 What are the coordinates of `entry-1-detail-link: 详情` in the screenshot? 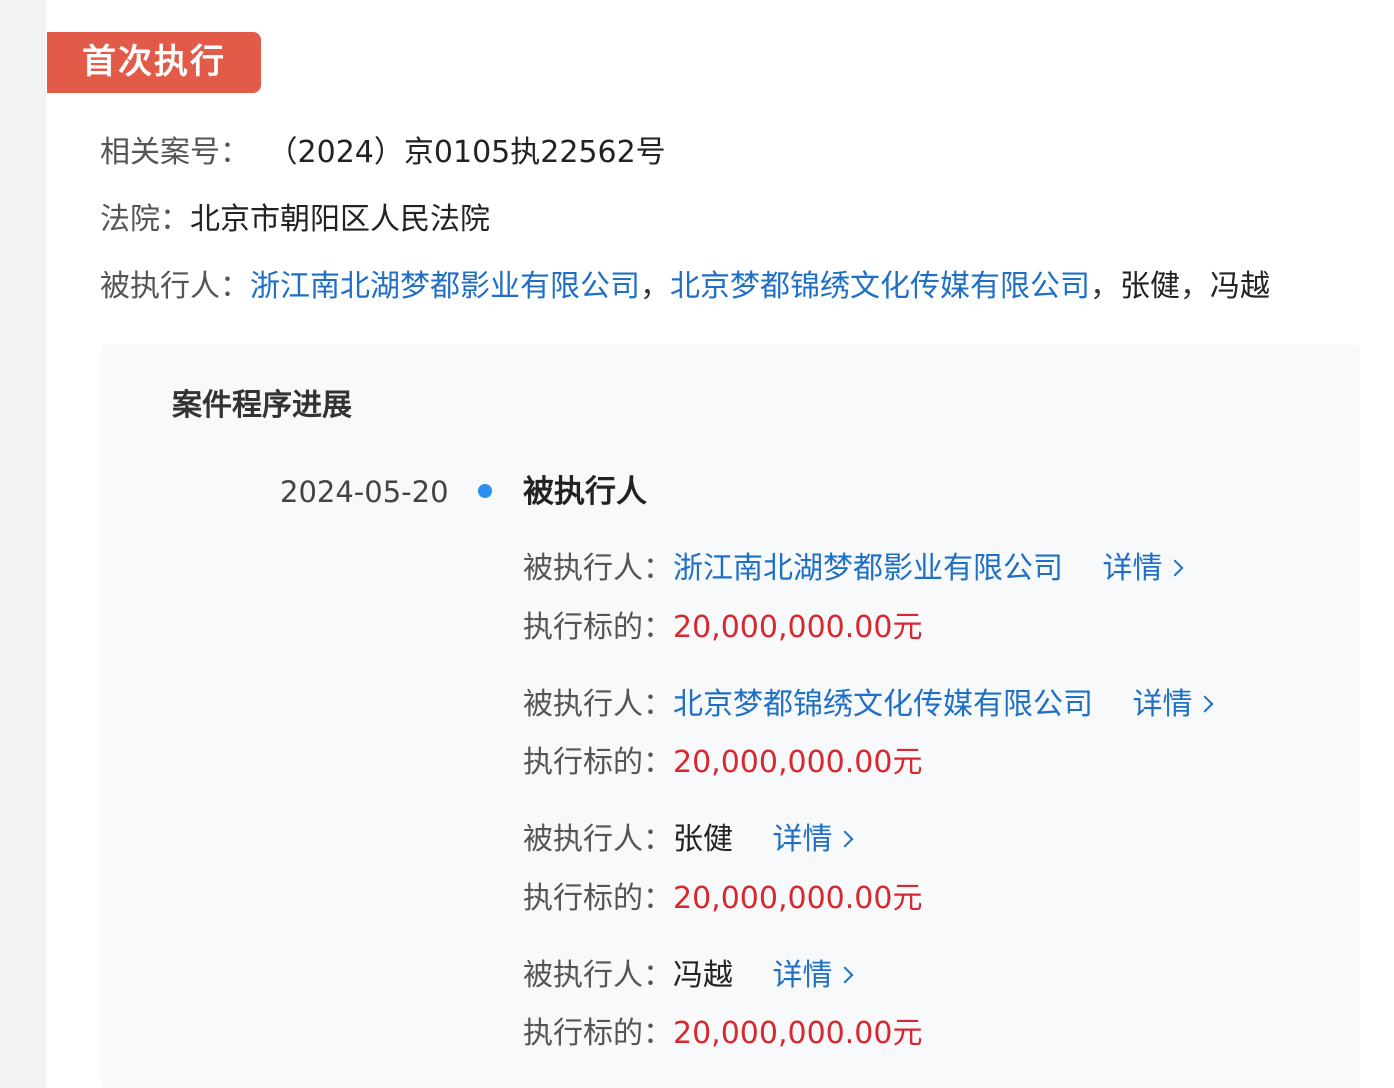 It's located at (1143, 569).